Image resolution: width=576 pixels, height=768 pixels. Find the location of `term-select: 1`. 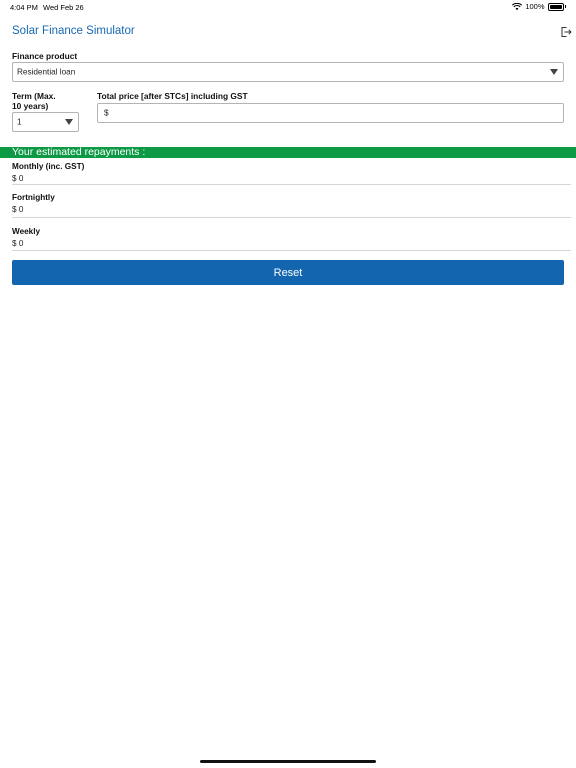

term-select: 1 is located at coordinates (45, 122).